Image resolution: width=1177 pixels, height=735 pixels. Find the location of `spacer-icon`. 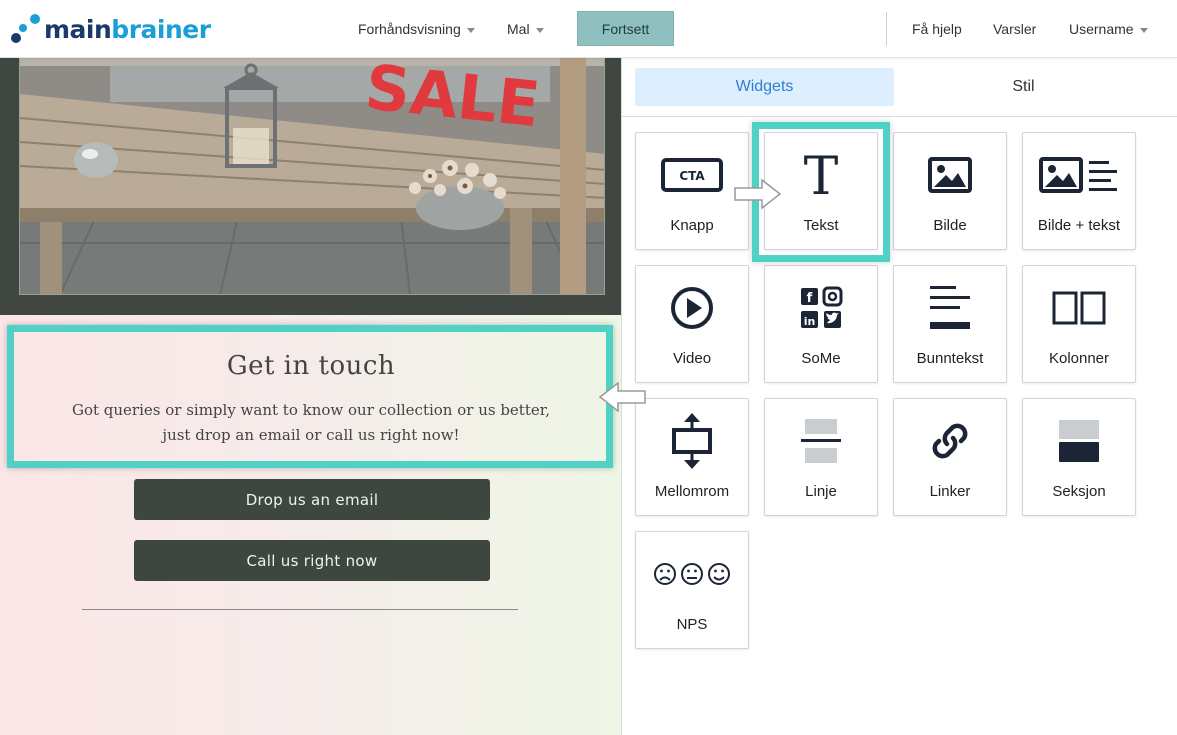

spacer-icon is located at coordinates (692, 441).